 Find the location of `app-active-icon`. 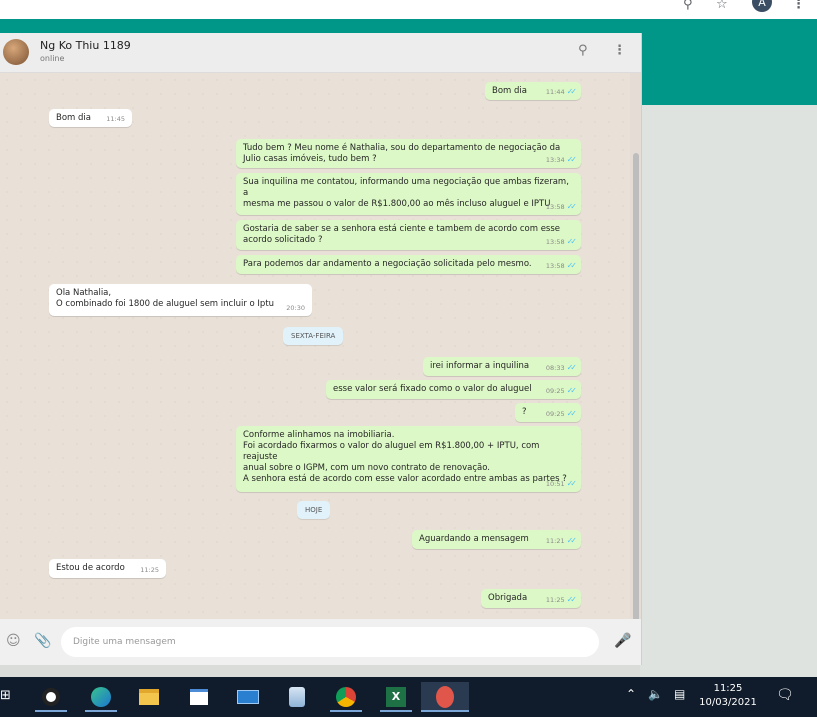

app-active-icon is located at coordinates (445, 697).